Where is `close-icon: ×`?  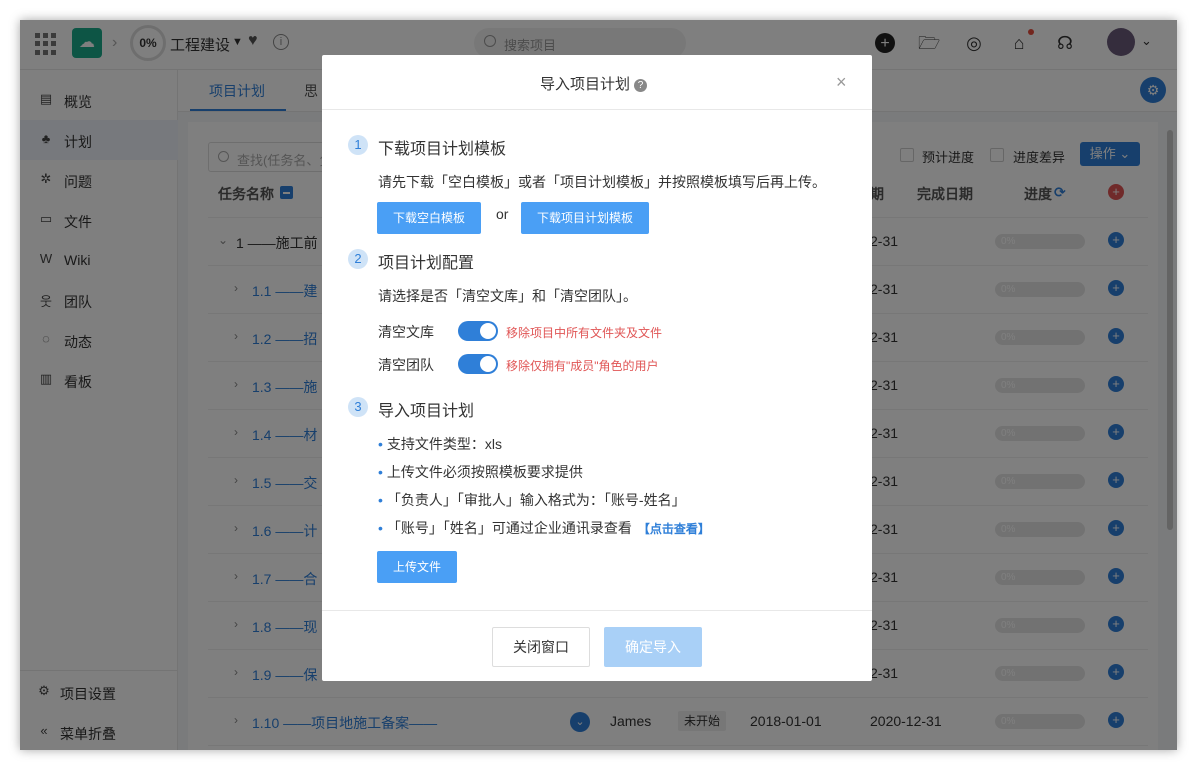
close-icon: × is located at coordinates (841, 82).